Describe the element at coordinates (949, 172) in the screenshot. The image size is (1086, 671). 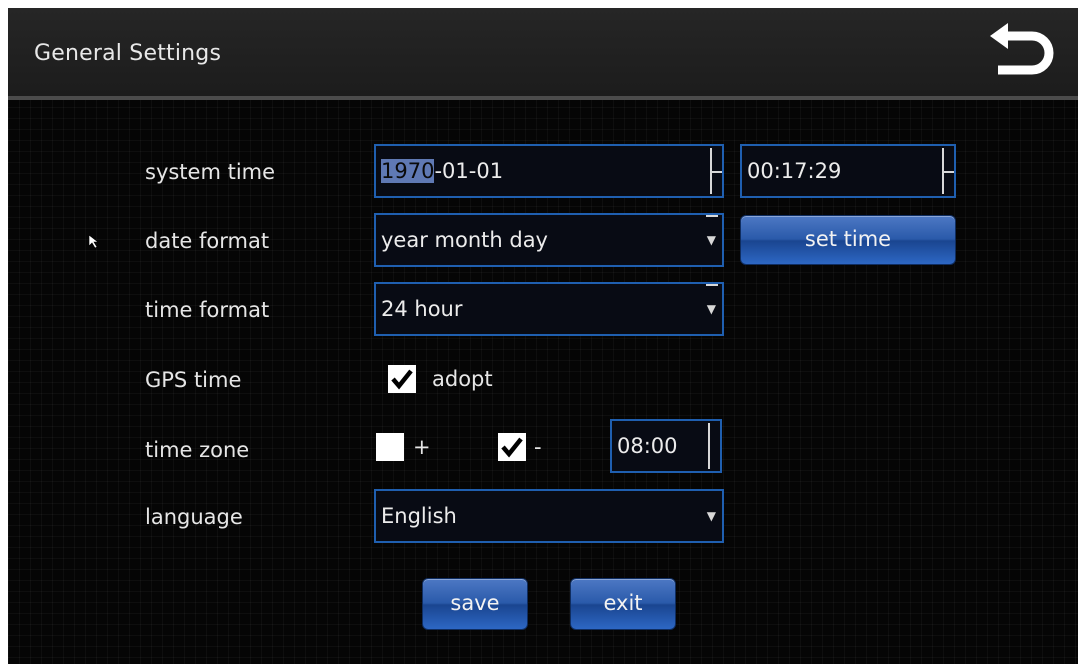
I see `time-spin-dash` at that location.